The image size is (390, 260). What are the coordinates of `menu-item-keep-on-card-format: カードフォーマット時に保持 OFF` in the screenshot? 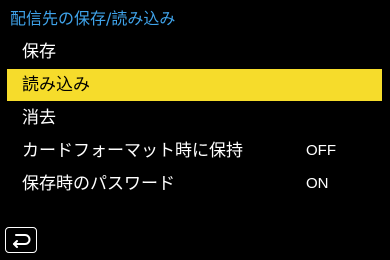 It's located at (195, 151).